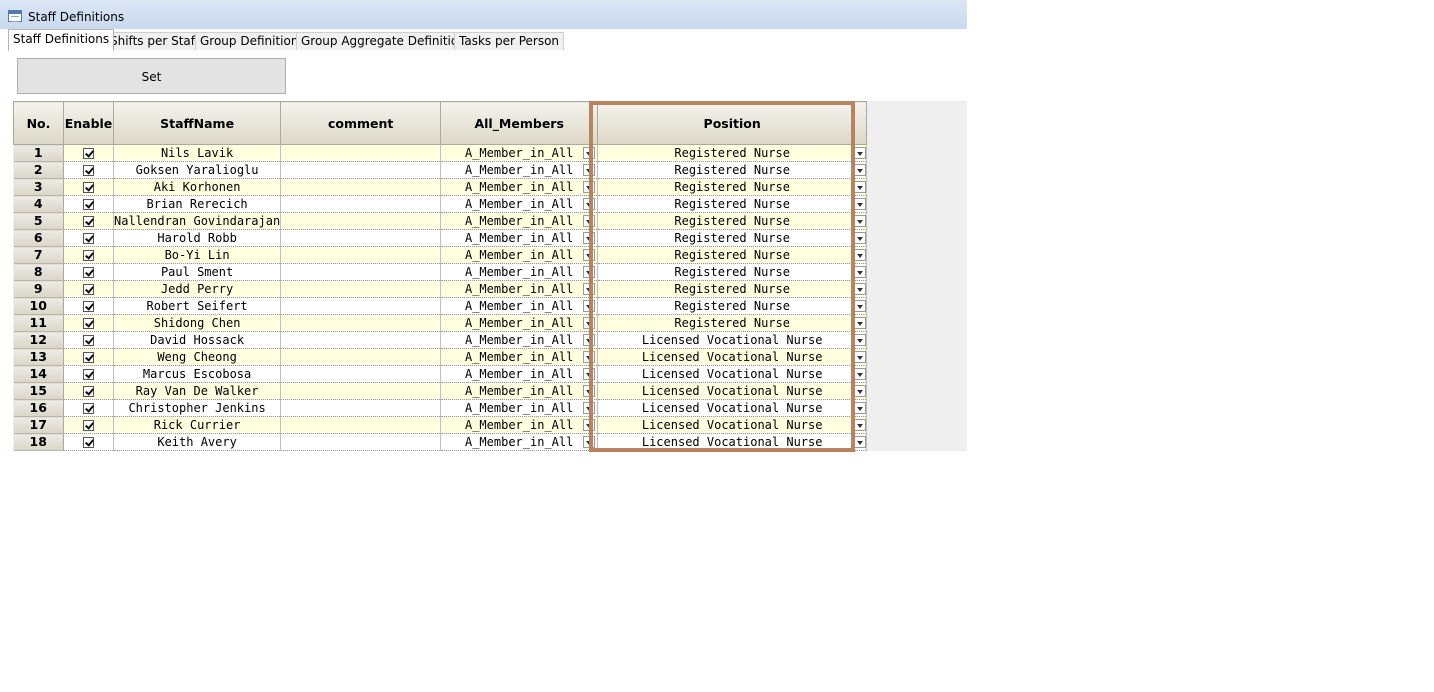  What do you see at coordinates (197, 340) in the screenshot?
I see `staff-name-cell: David Hossack` at bounding box center [197, 340].